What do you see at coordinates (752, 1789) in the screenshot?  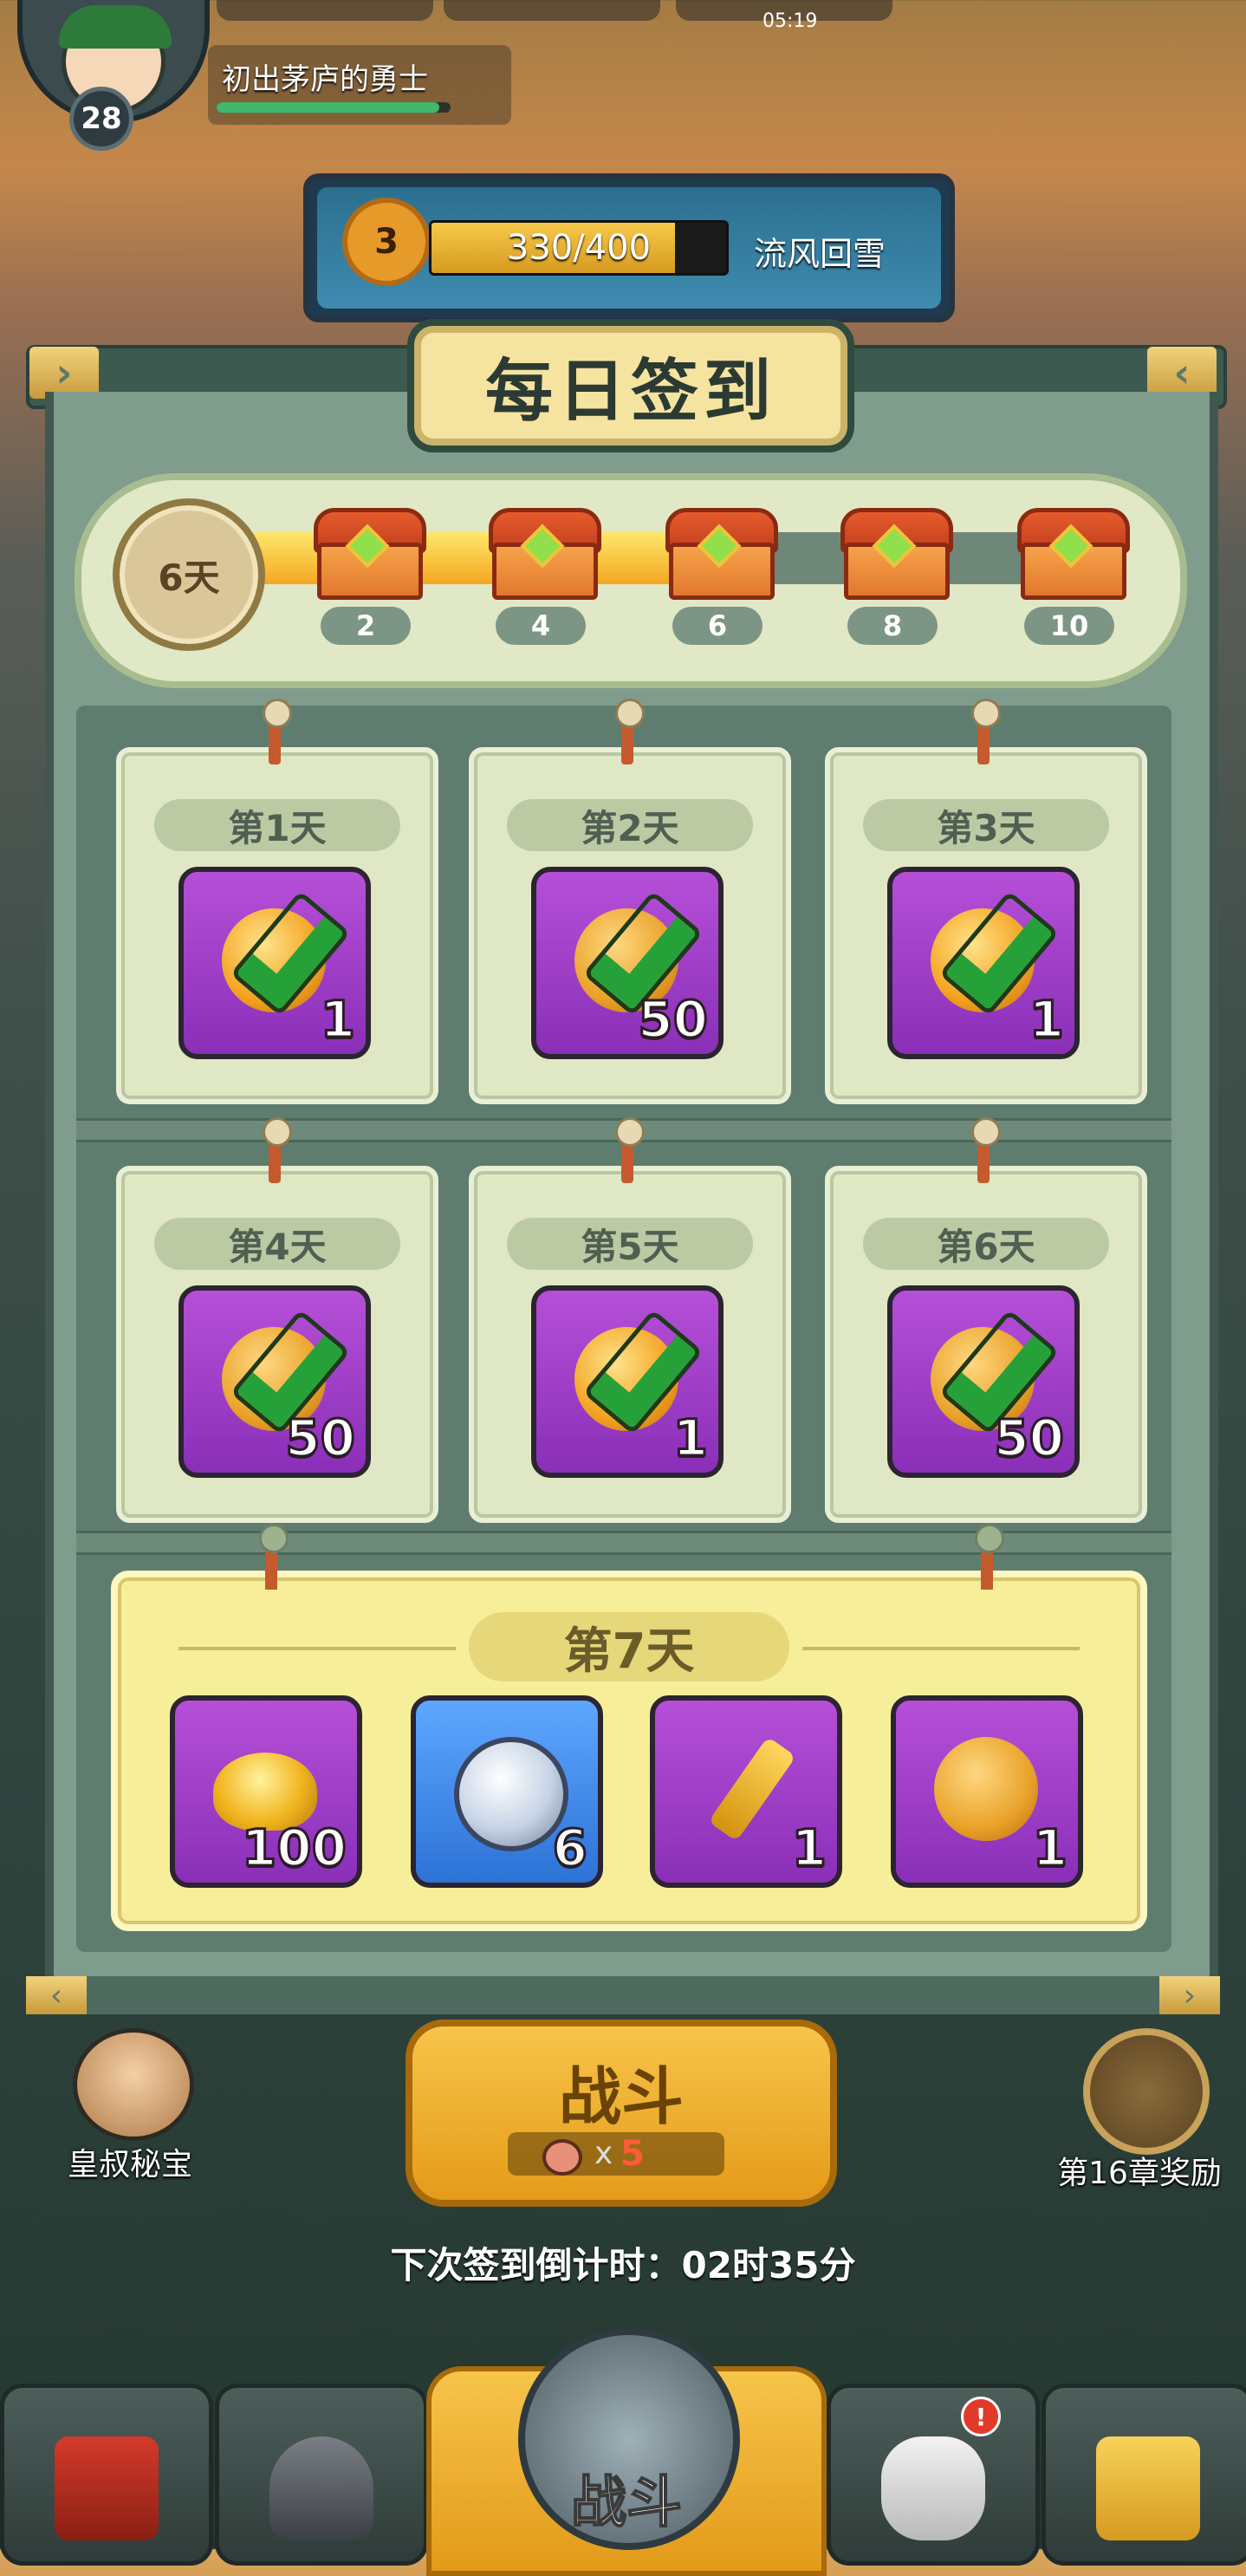 I see `golden-key-icon` at bounding box center [752, 1789].